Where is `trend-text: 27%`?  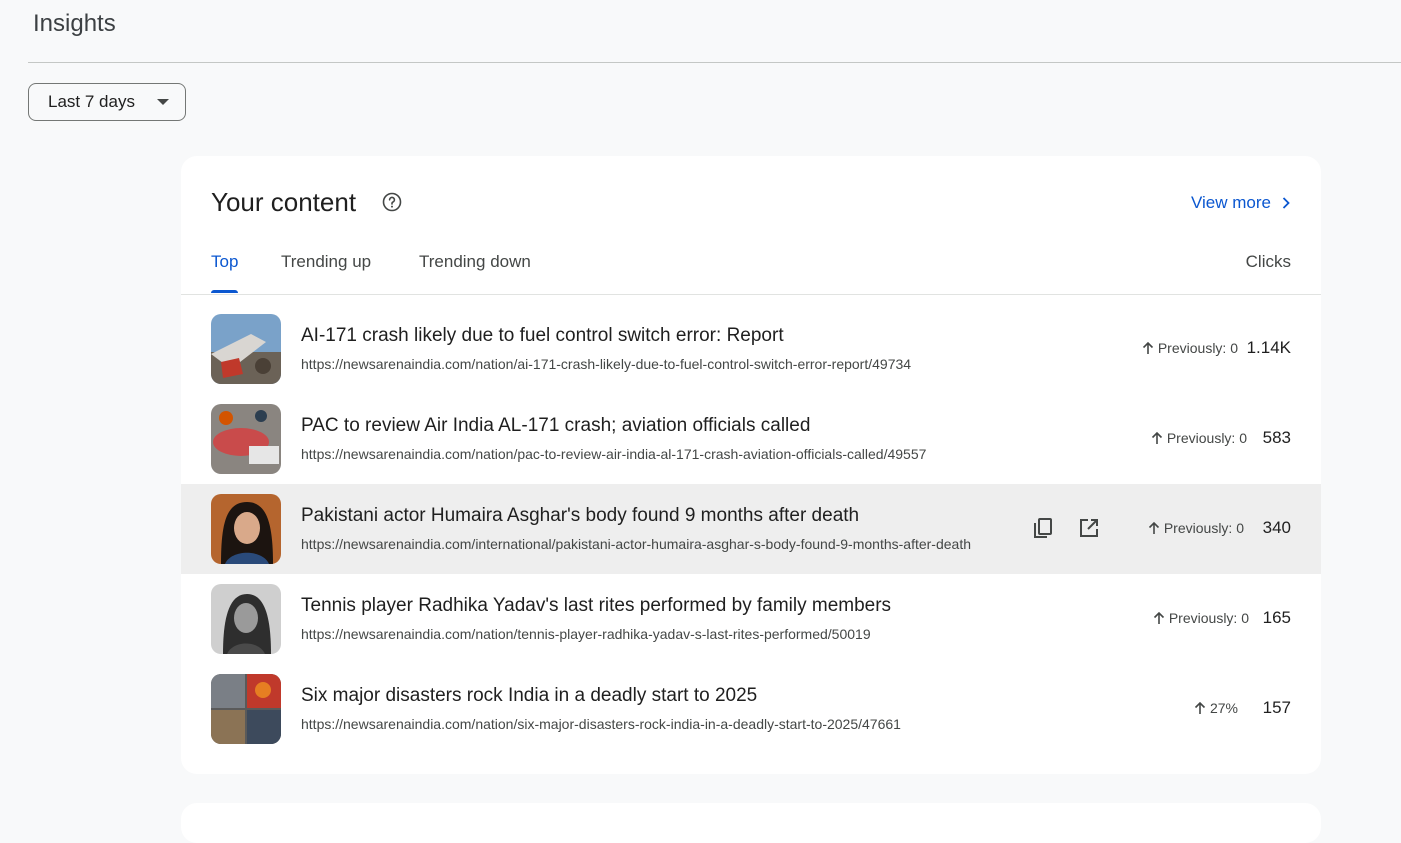 trend-text: 27% is located at coordinates (1223, 708).